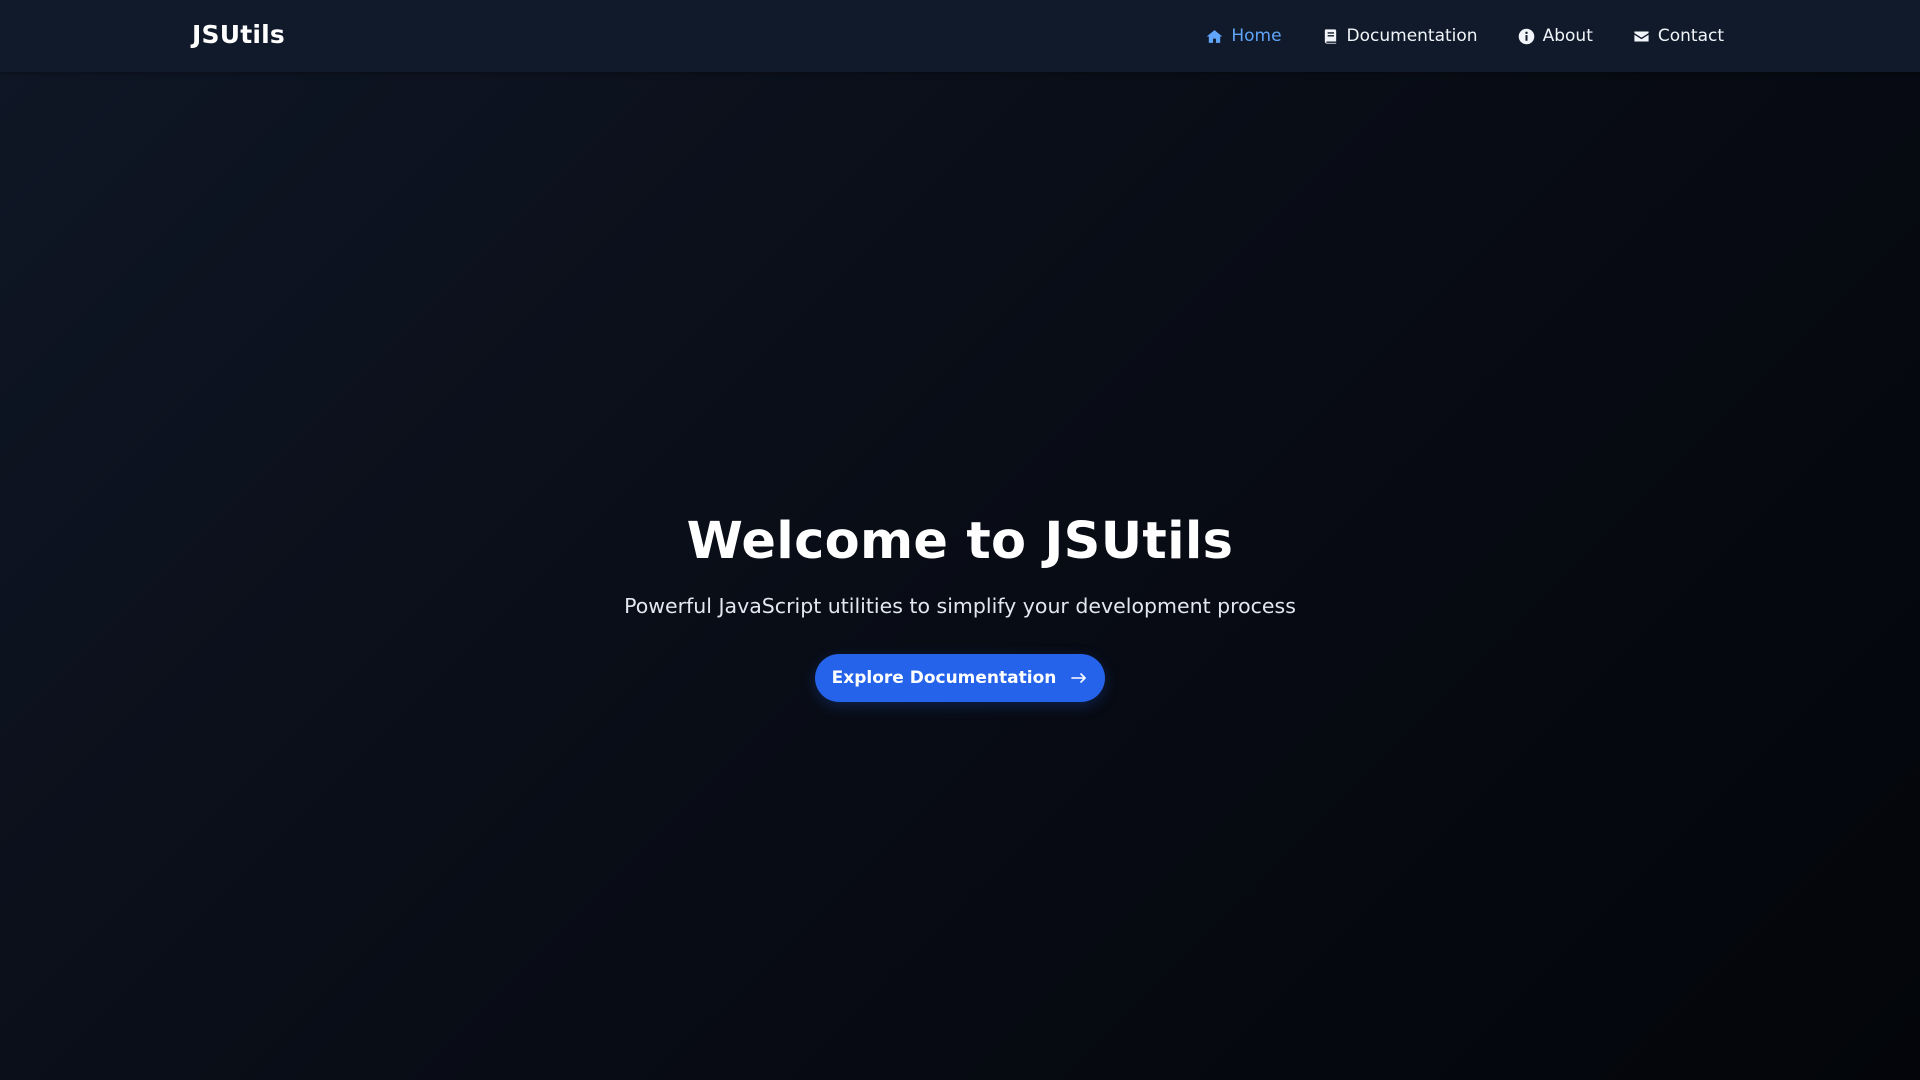  I want to click on nav-item-label: Documentation, so click(1412, 36).